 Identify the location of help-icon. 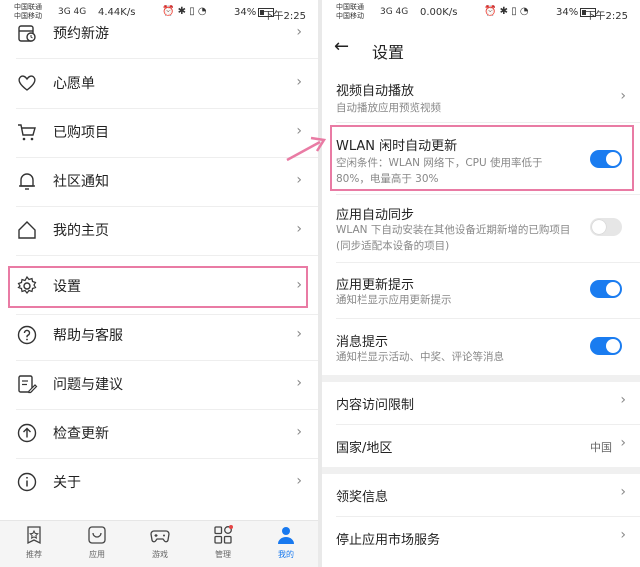
(27, 335).